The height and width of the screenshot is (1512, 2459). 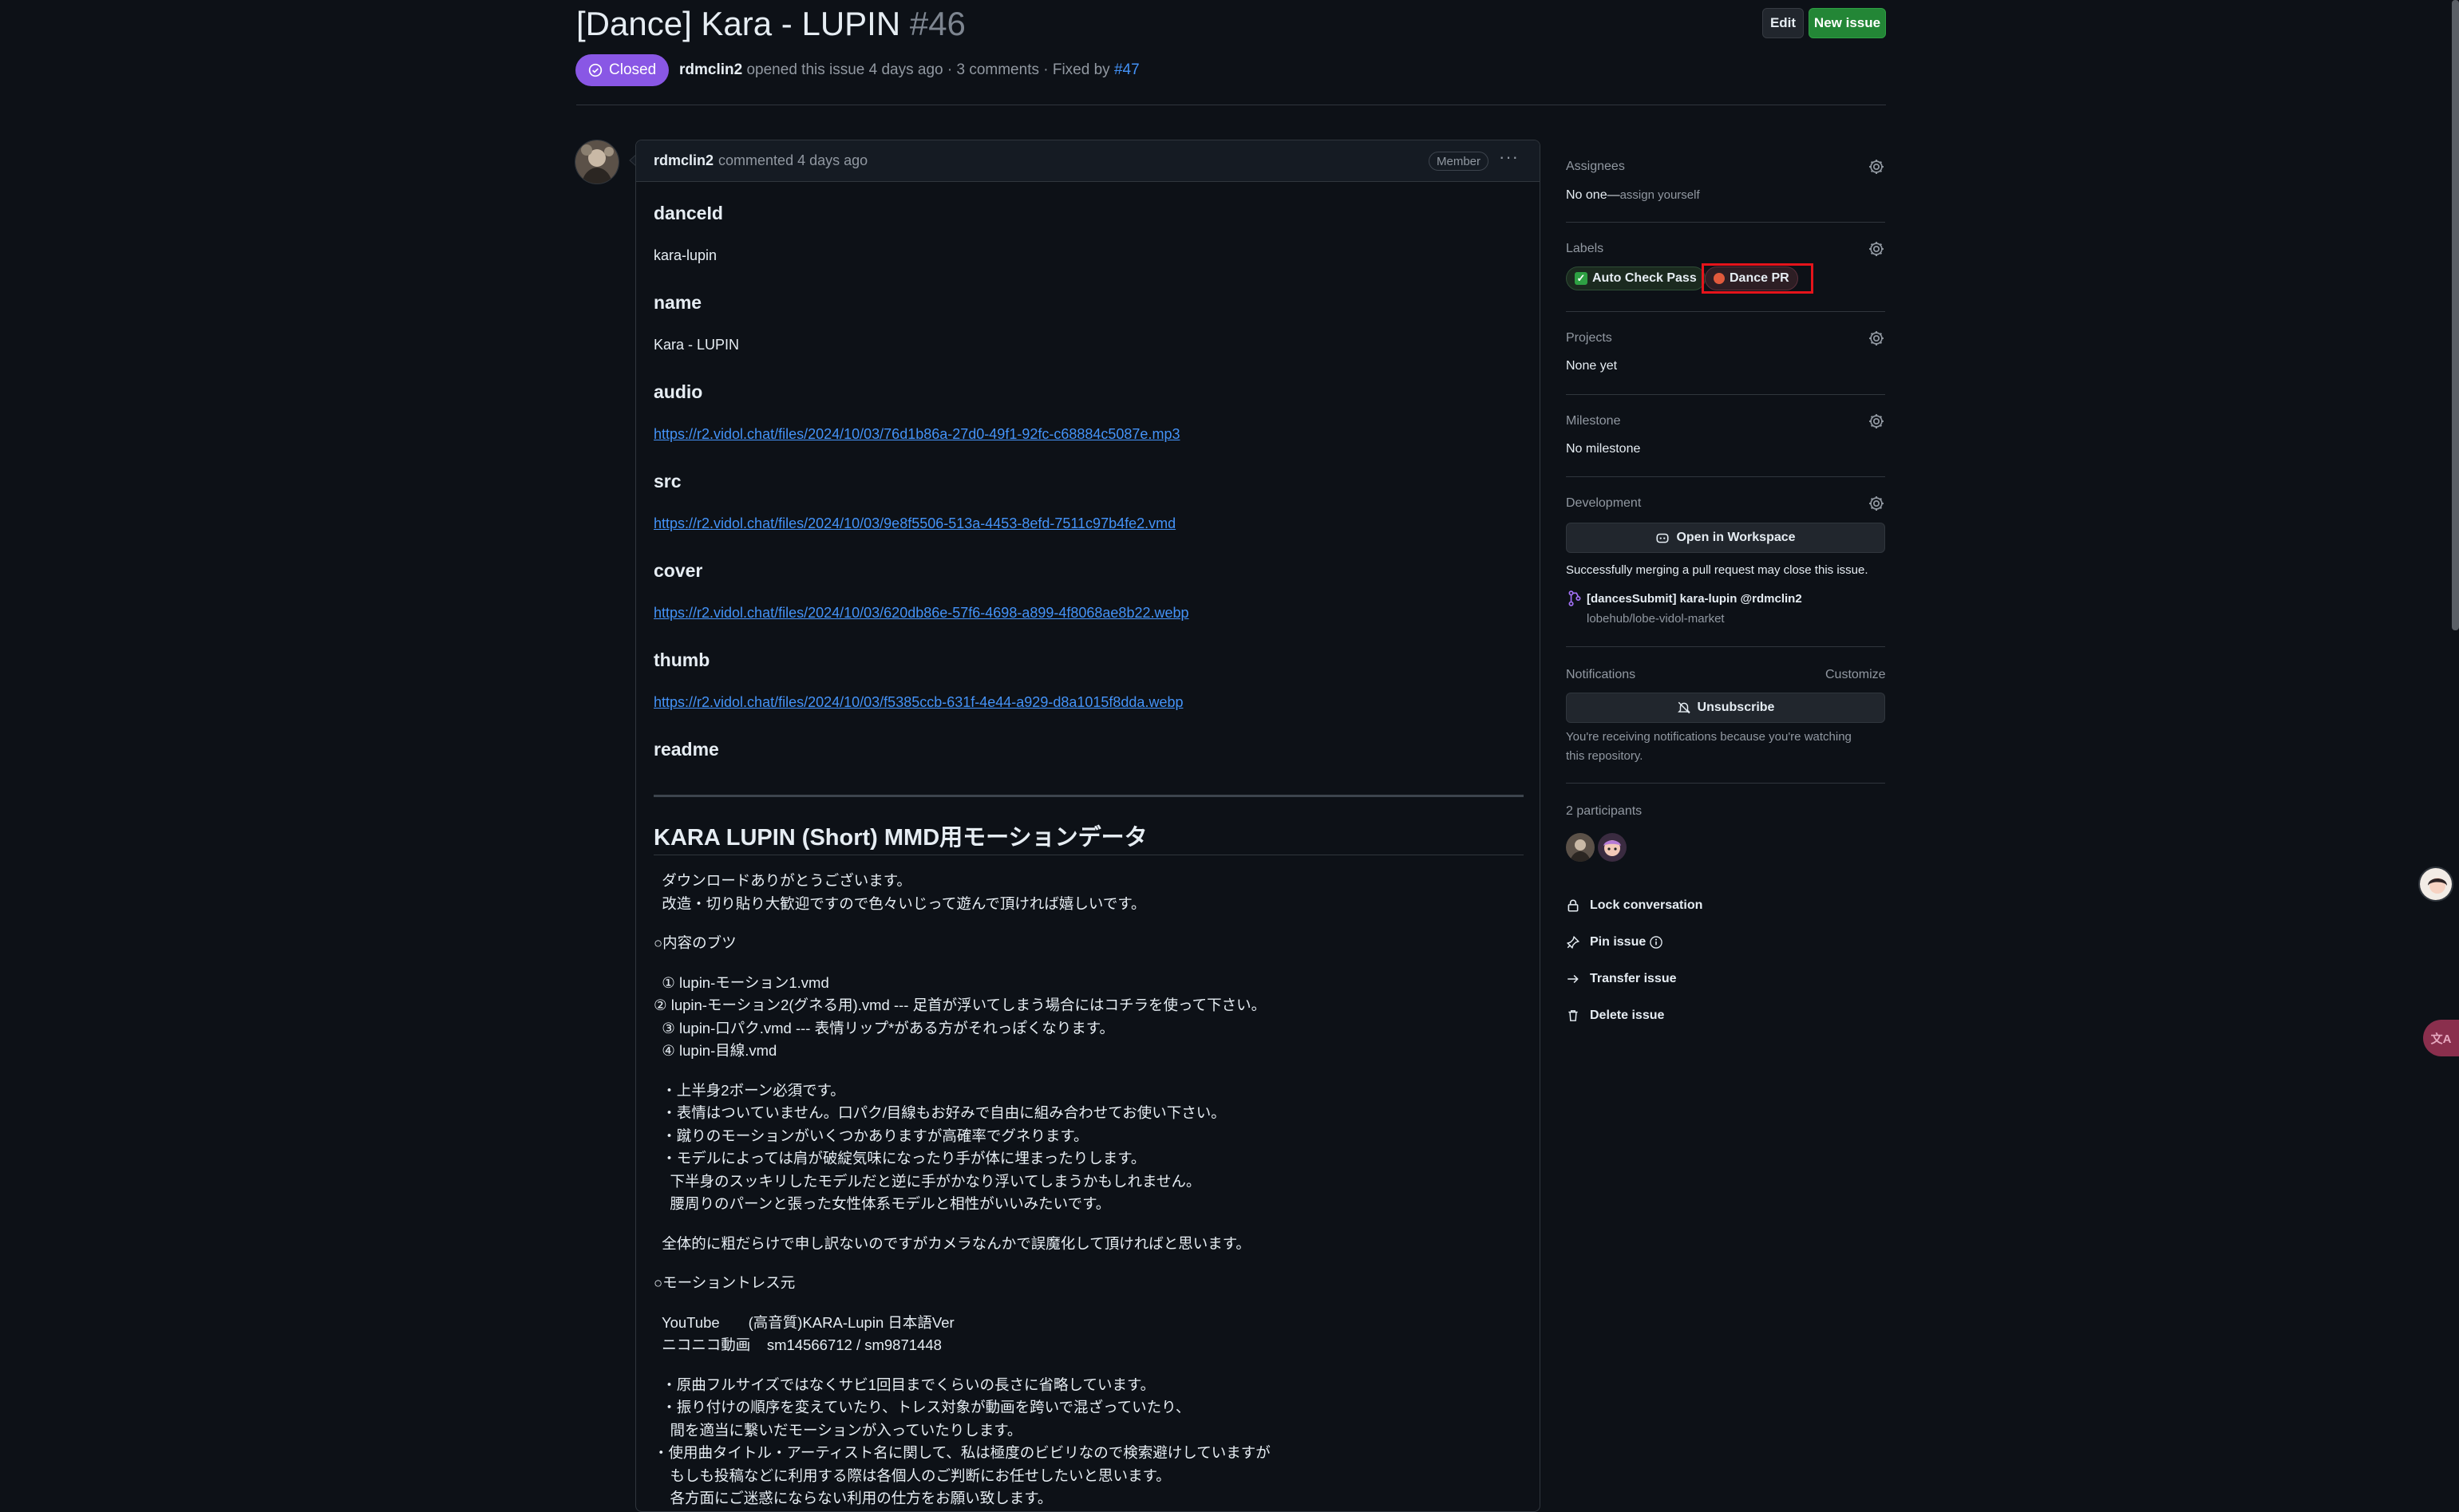 I want to click on issue-title-text: [Dance] Kara - LUPIN, so click(x=739, y=23).